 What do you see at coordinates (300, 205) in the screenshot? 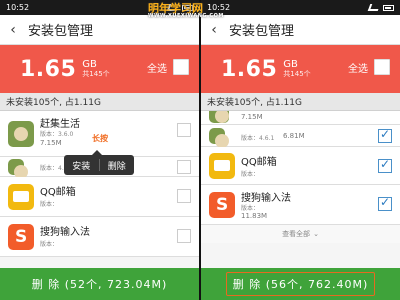
I see `list-item: 搜狗输入法 版本： 11.83M` at bounding box center [300, 205].